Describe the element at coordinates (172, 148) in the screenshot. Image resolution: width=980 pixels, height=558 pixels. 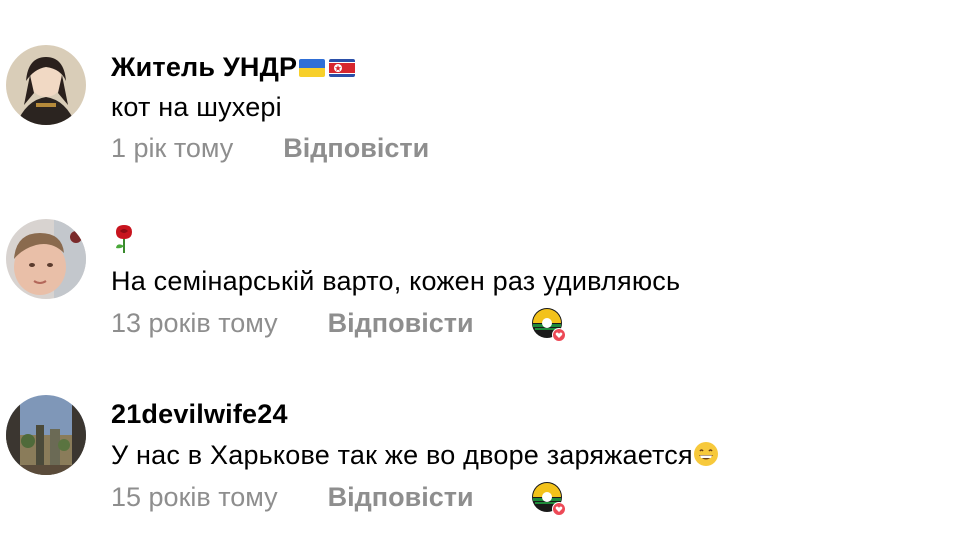
I see `comment-timestamp: 1 рік тому` at that location.